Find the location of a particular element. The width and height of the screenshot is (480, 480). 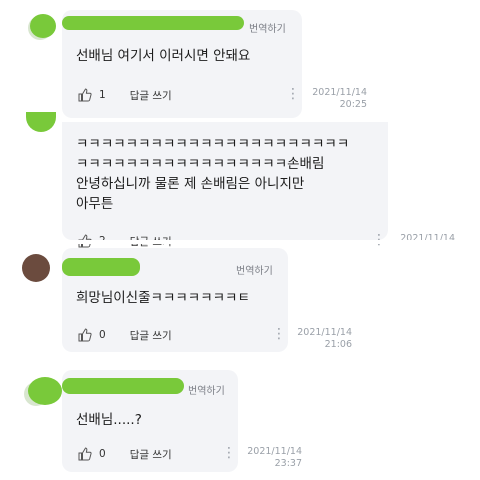

comment-text: 선배님.....? is located at coordinates (109, 420).